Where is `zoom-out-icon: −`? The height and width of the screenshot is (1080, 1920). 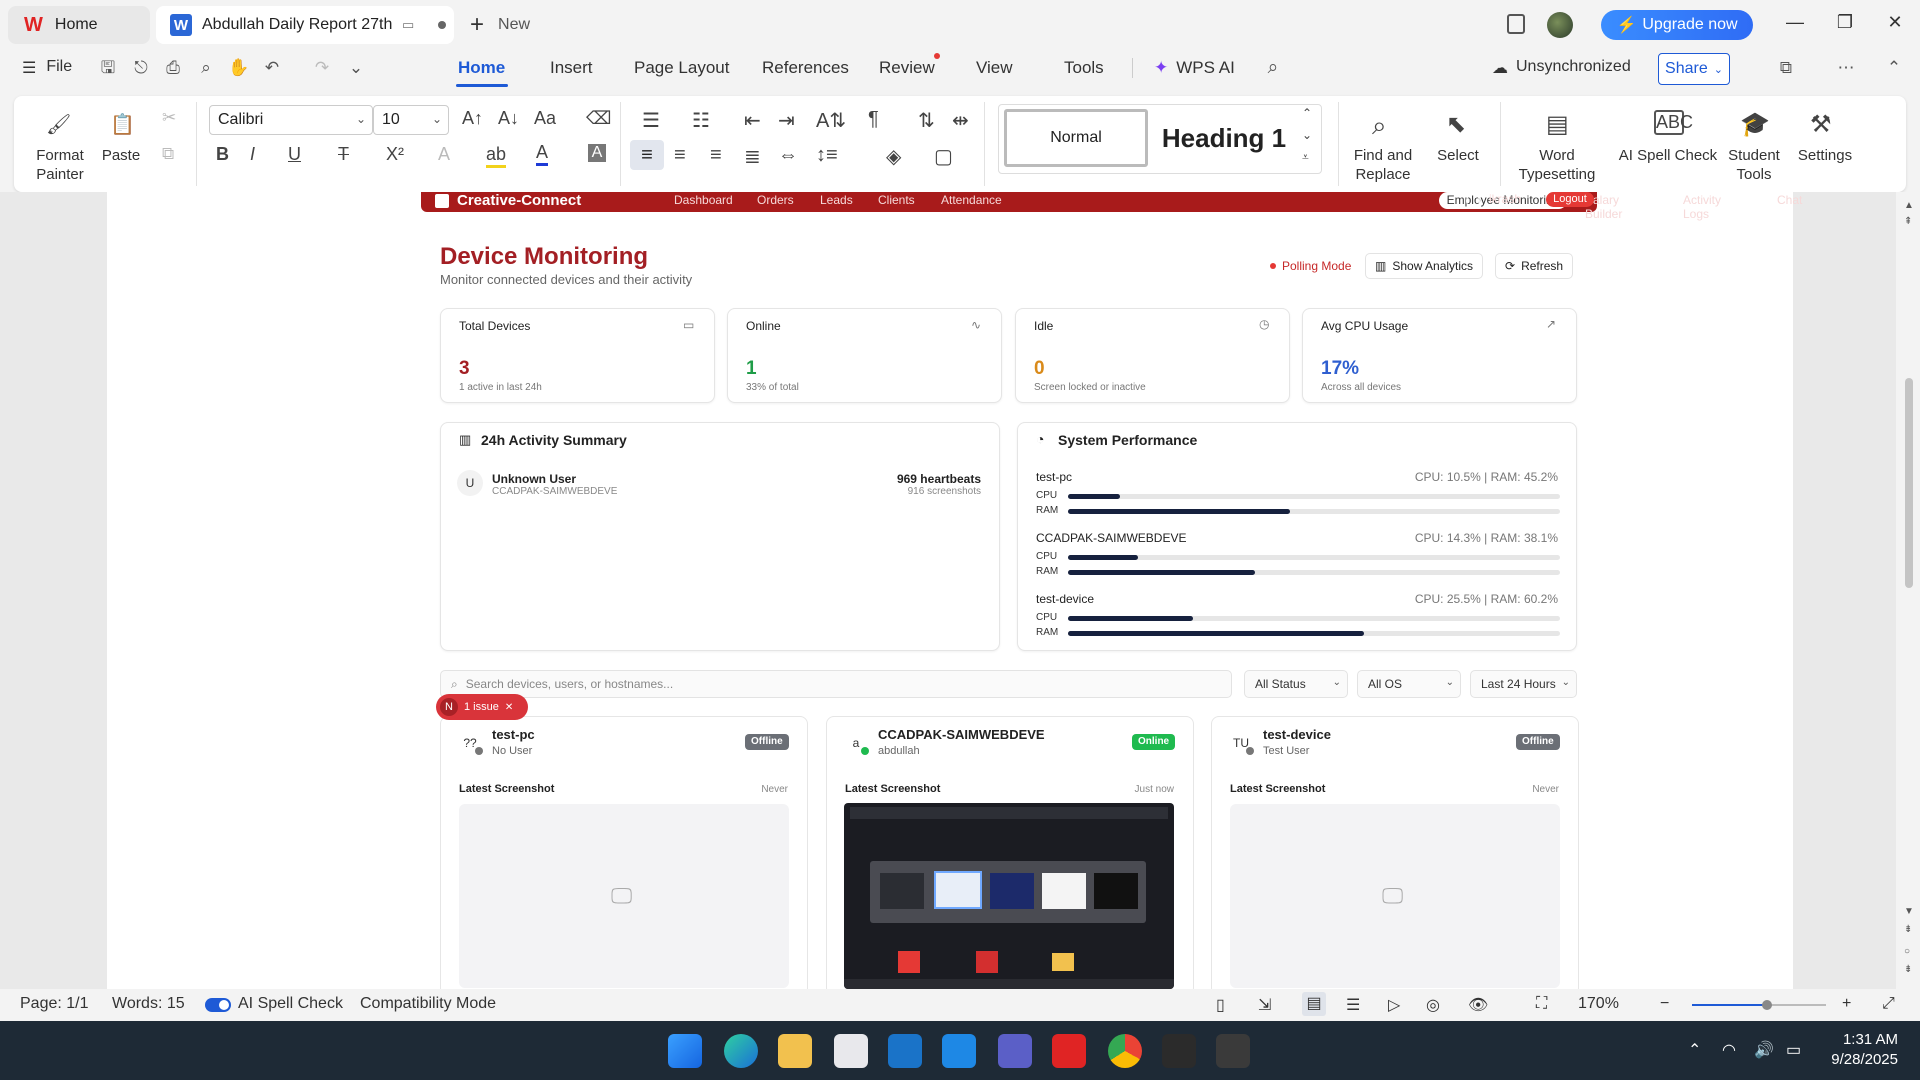 zoom-out-icon: − is located at coordinates (1664, 1004).